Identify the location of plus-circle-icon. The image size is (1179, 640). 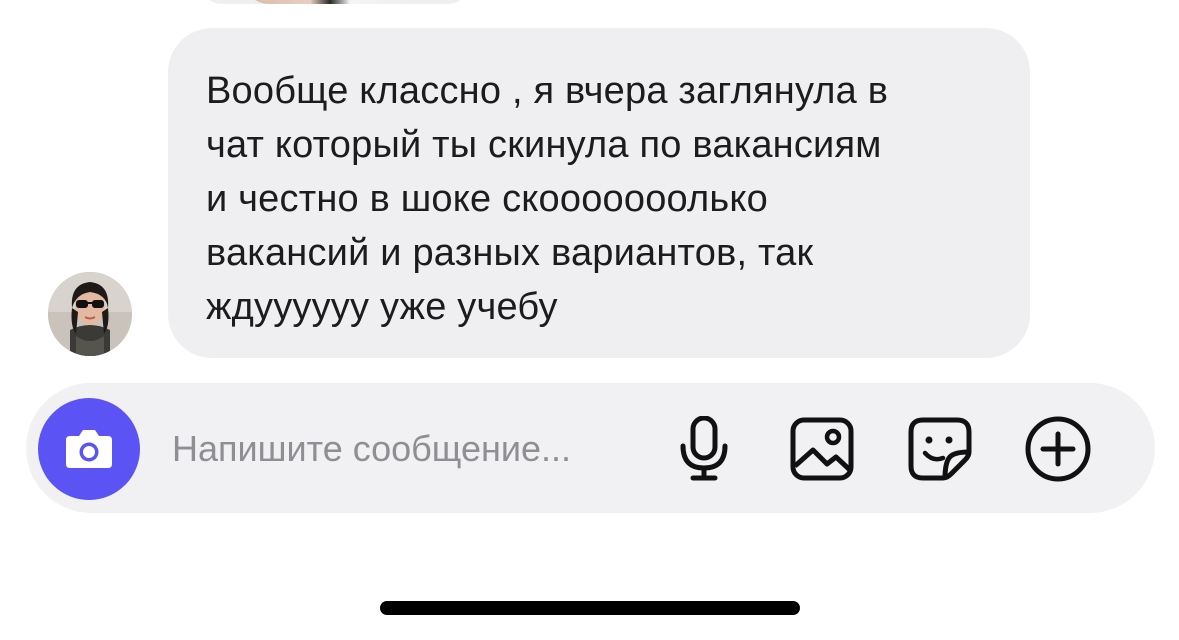
(1058, 449).